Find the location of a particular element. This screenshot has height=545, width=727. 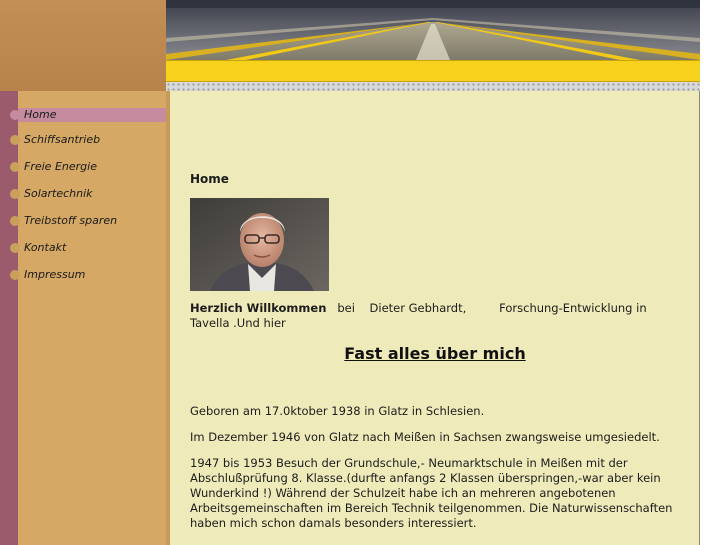

nav-item-label: Solartechnik is located at coordinates (58, 193).